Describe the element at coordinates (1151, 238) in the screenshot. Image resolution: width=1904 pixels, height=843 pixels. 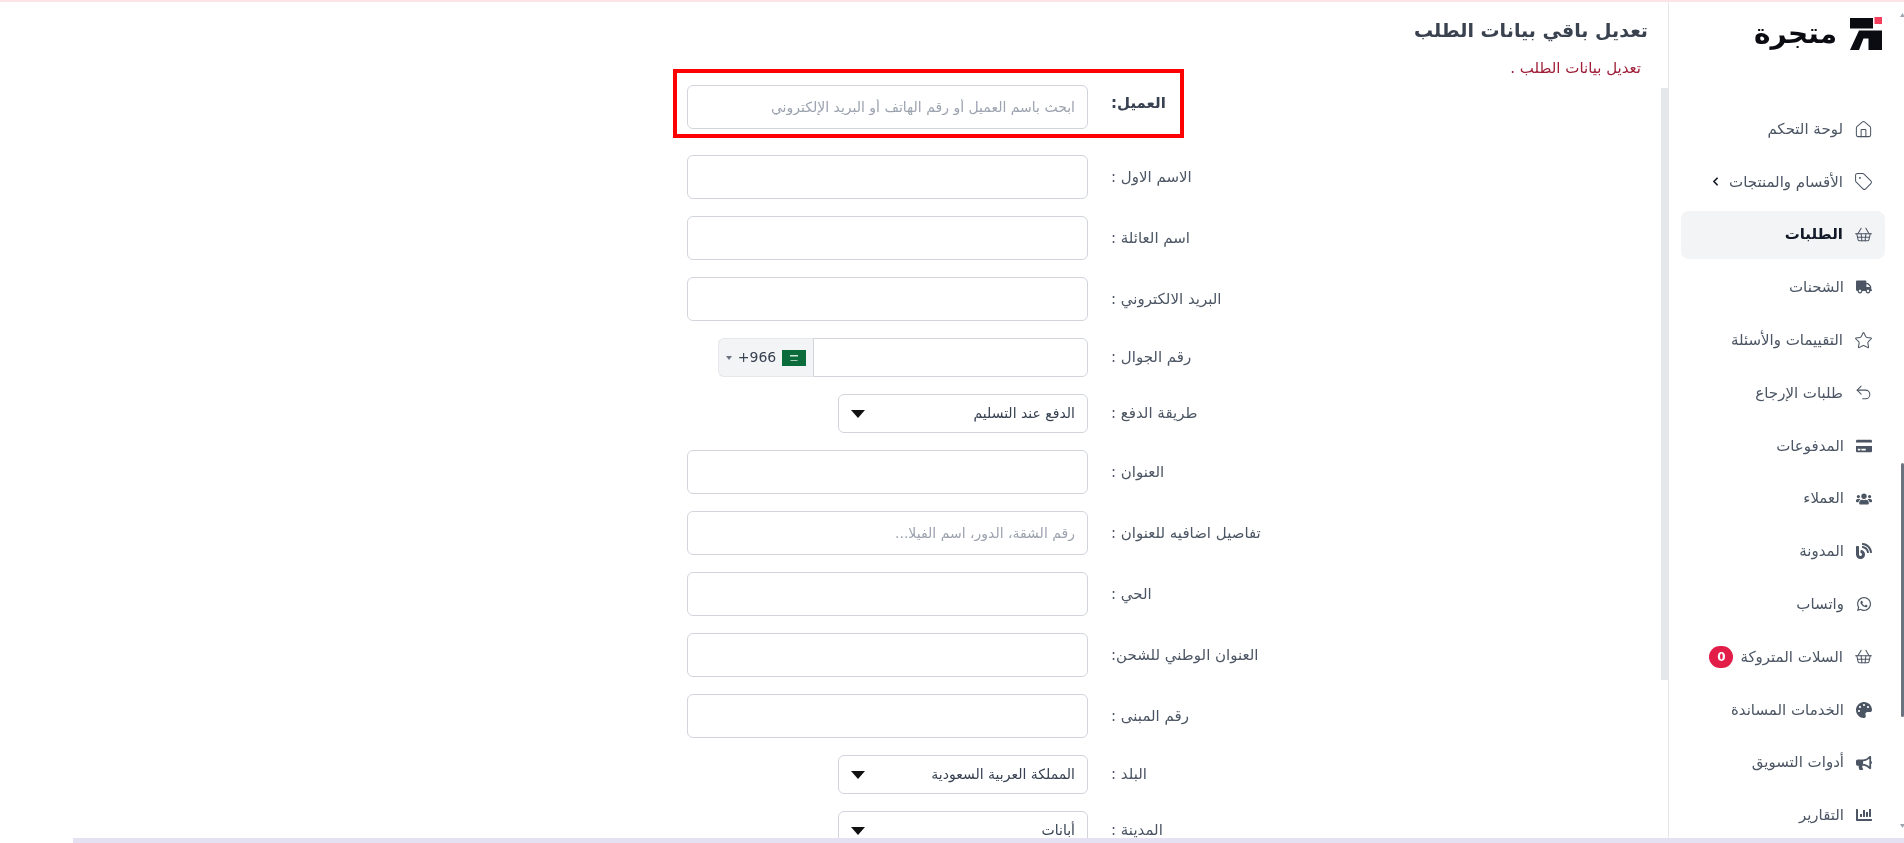
I see `field-label: اسم العائلة :` at that location.